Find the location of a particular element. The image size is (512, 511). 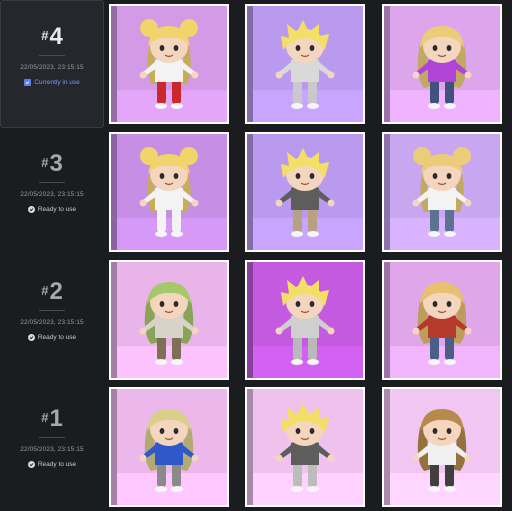

version-number: # 3 is located at coordinates (52, 164).